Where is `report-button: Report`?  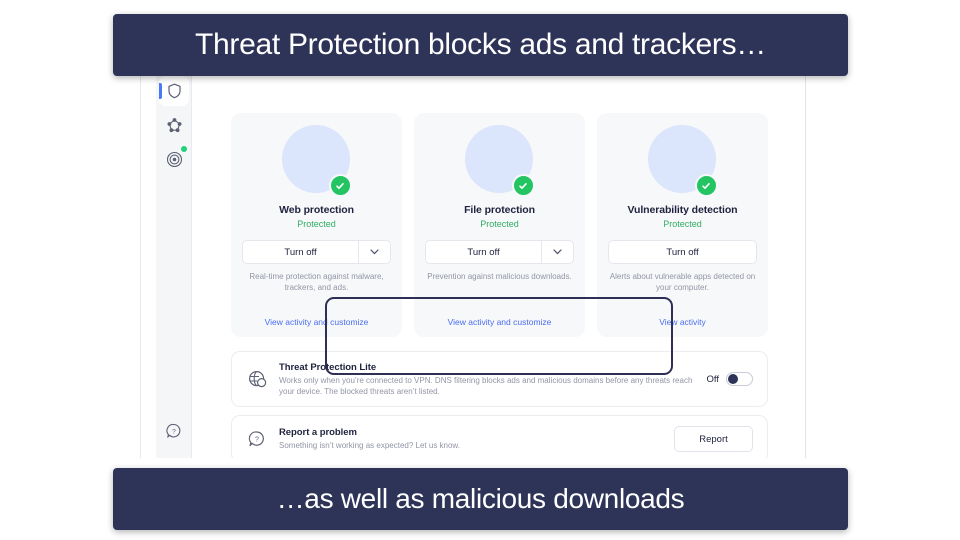
report-button: Report is located at coordinates (713, 439).